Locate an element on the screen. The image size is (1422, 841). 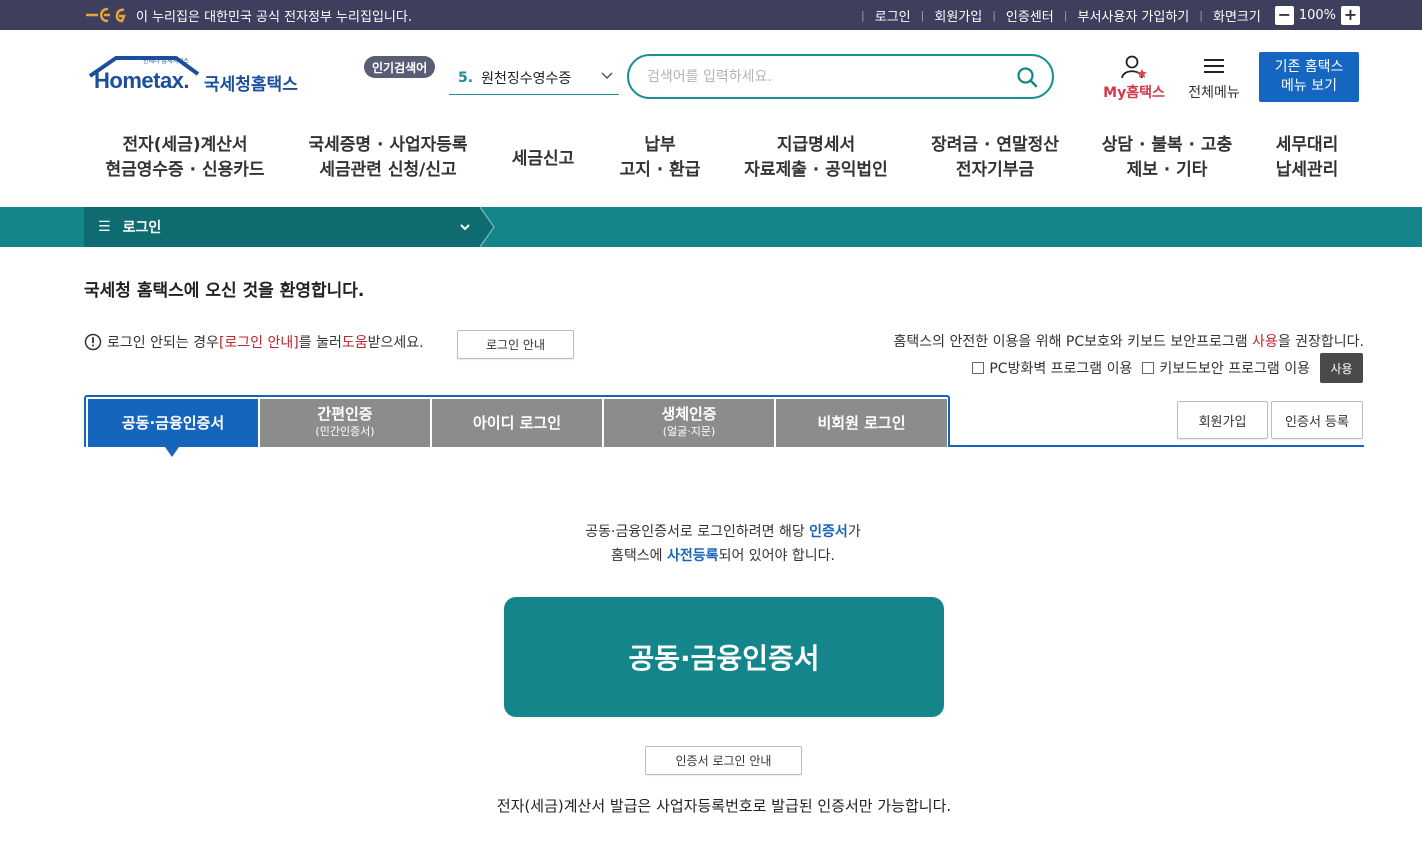
nav-item-line1: 상담 · 불복 · 고충 is located at coordinates (1167, 145).